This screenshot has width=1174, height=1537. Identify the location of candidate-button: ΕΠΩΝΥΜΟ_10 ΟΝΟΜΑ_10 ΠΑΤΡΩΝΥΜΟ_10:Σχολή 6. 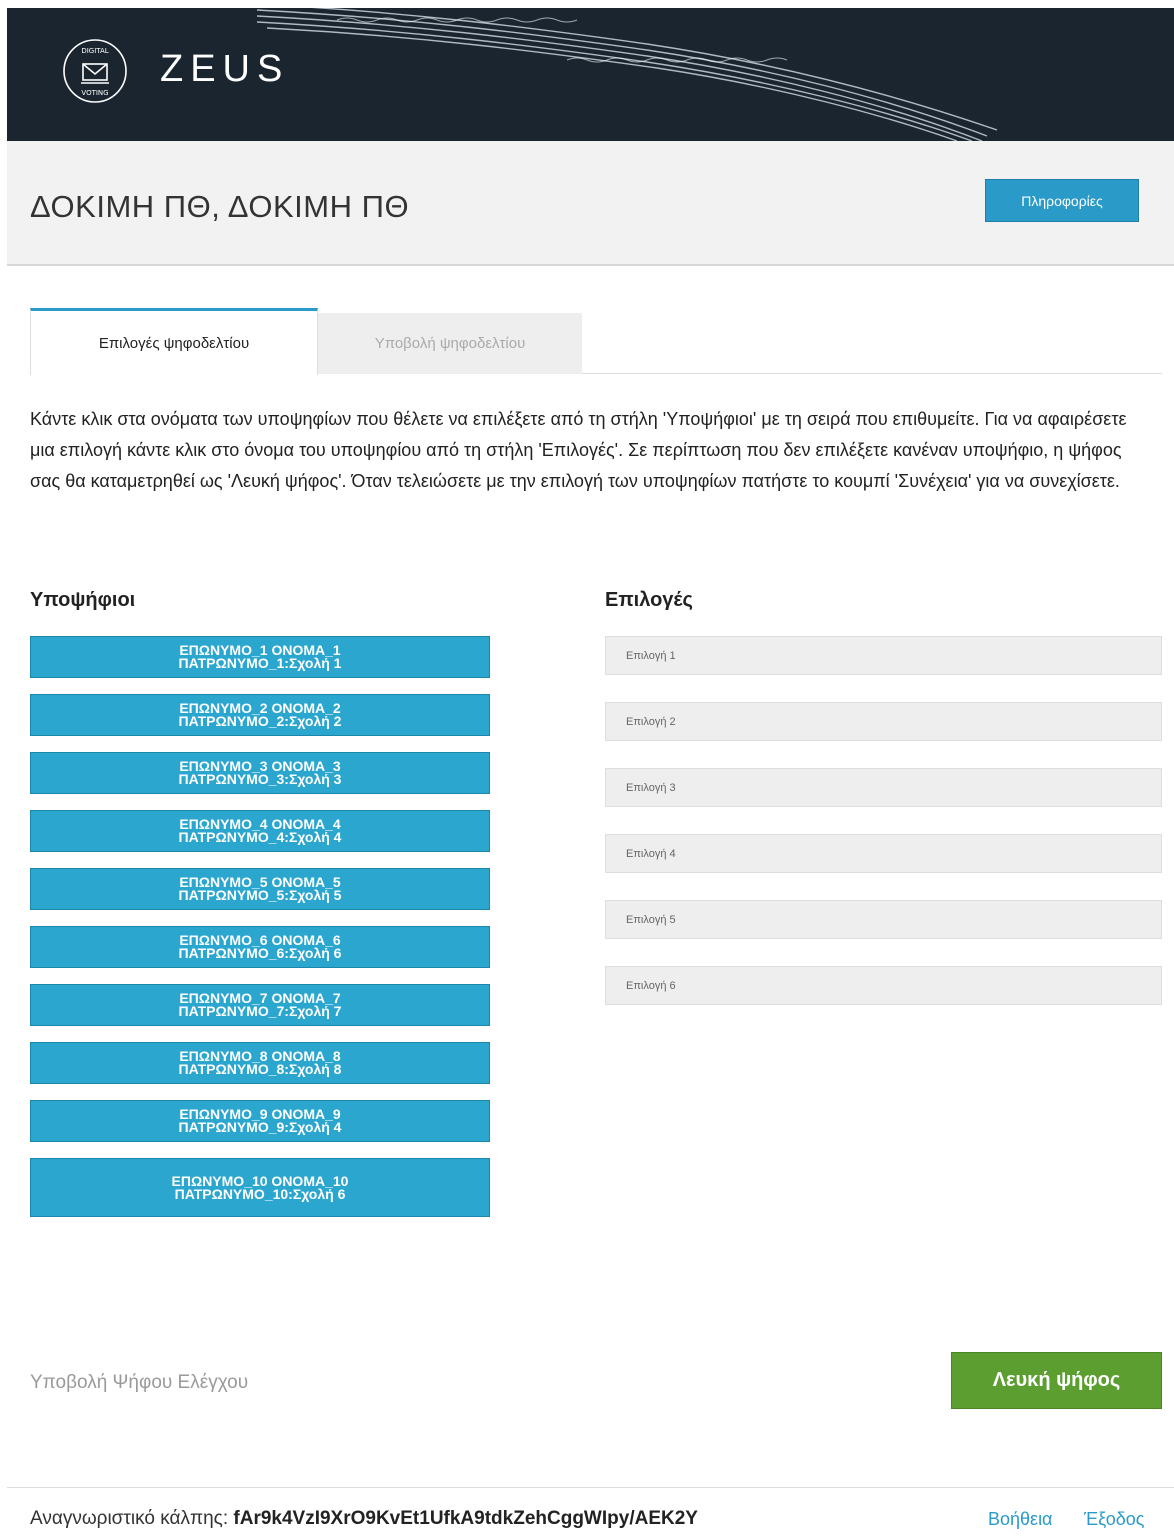
(260, 1187).